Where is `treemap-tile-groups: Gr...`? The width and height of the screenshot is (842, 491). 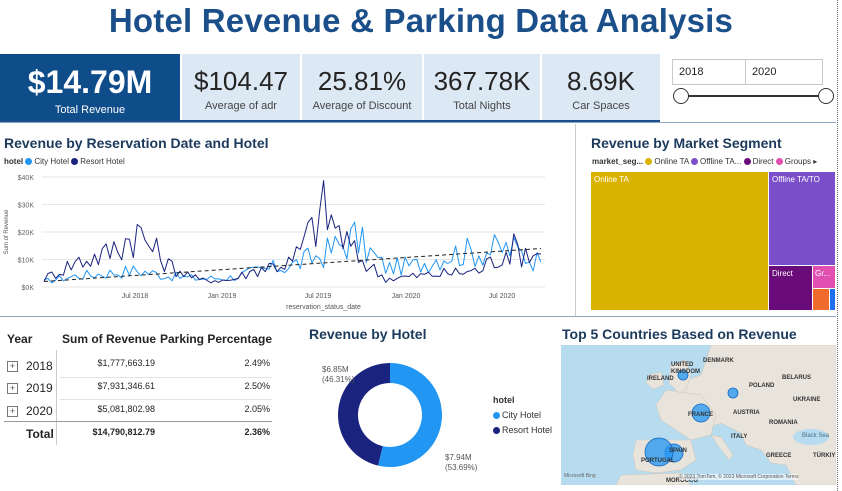
treemap-tile-groups: Gr... is located at coordinates (824, 277).